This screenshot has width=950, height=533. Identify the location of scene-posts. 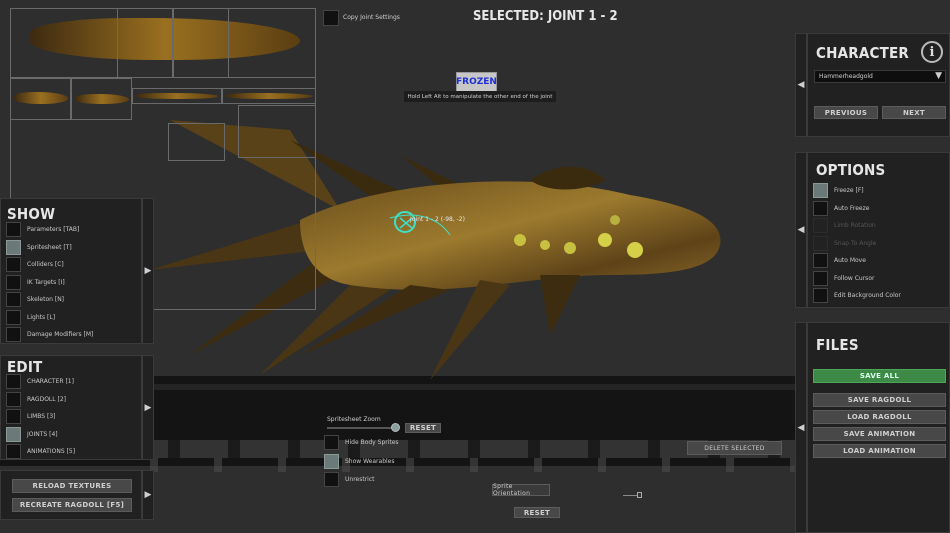
(475, 465).